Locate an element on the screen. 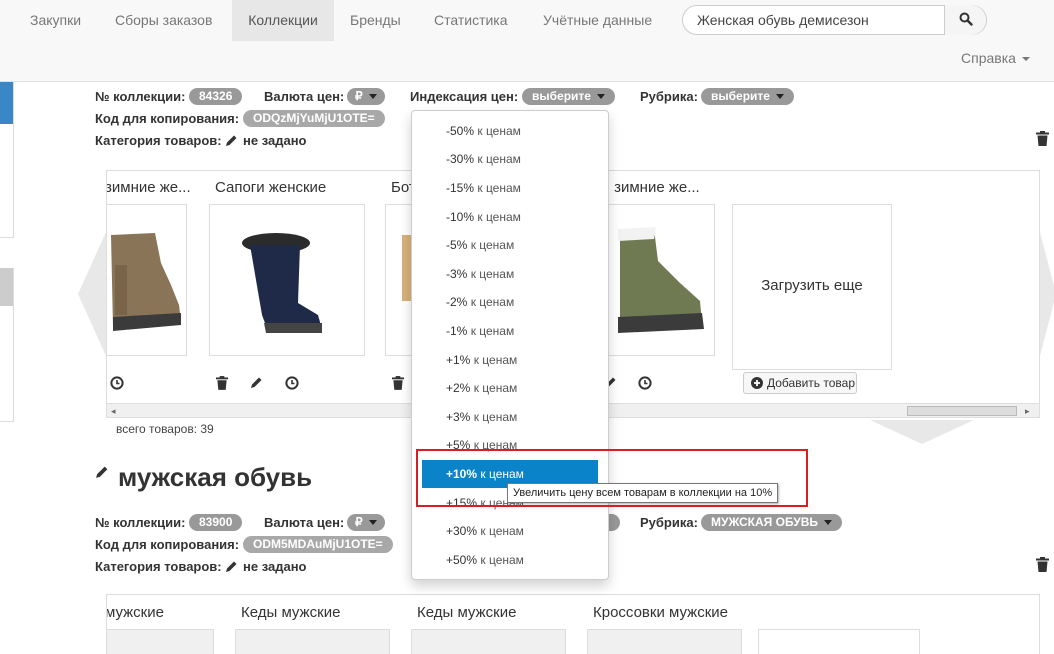  load-more-label: Загрузить еще is located at coordinates (812, 285).